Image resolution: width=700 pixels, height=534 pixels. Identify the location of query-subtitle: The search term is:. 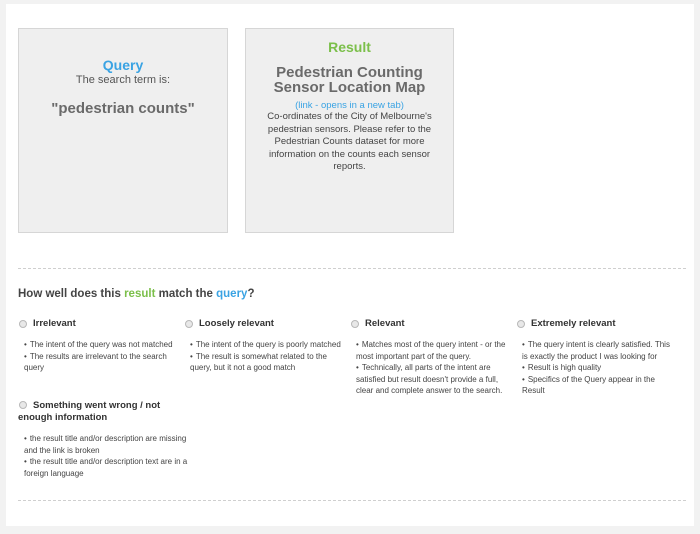
(123, 80).